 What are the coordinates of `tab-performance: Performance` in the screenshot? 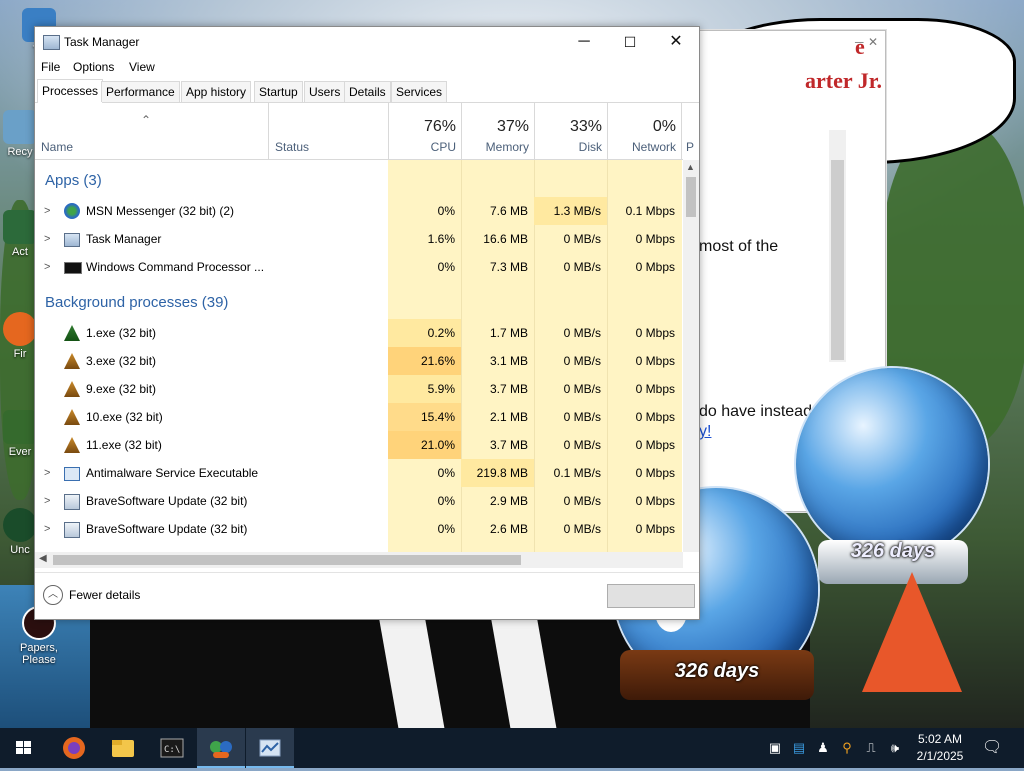 It's located at (140, 91).